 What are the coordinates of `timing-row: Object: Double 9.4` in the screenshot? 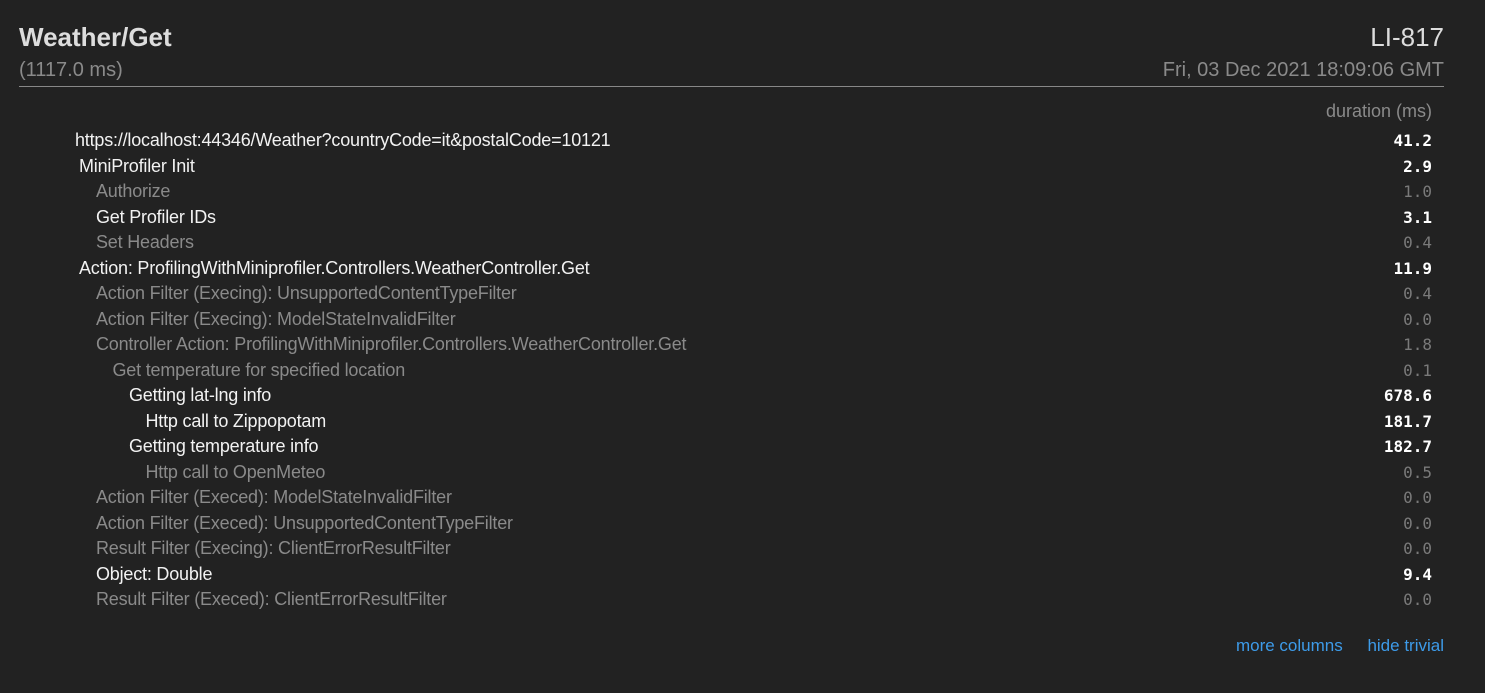 It's located at (742, 575).